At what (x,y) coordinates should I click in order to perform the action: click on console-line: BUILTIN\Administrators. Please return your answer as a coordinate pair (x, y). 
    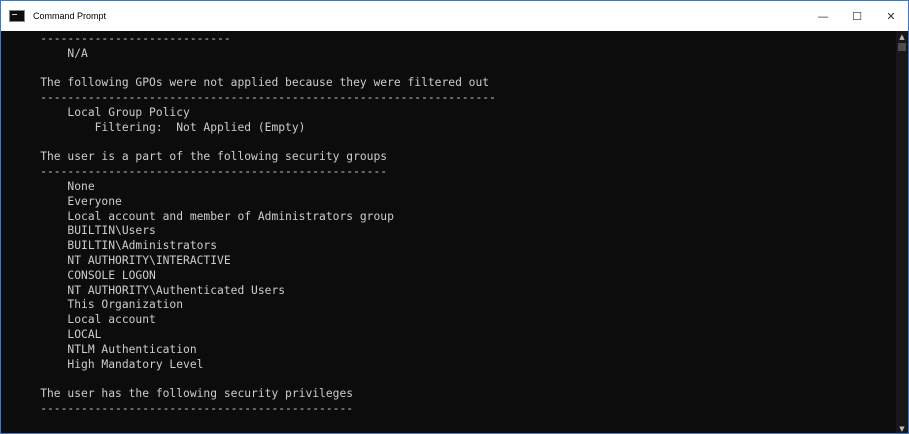
    Looking at the image, I should click on (115, 246).